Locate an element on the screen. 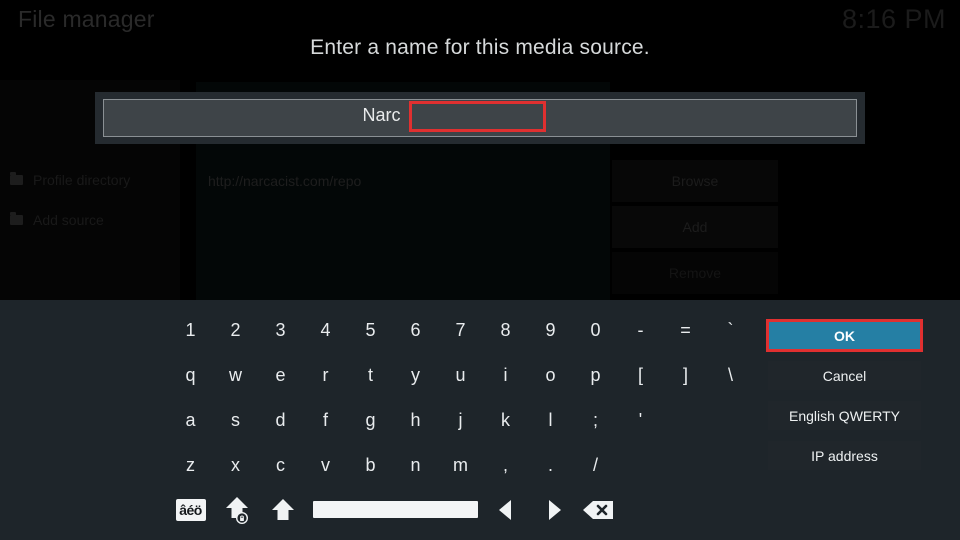 This screenshot has width=960, height=540. space-key is located at coordinates (395, 509).